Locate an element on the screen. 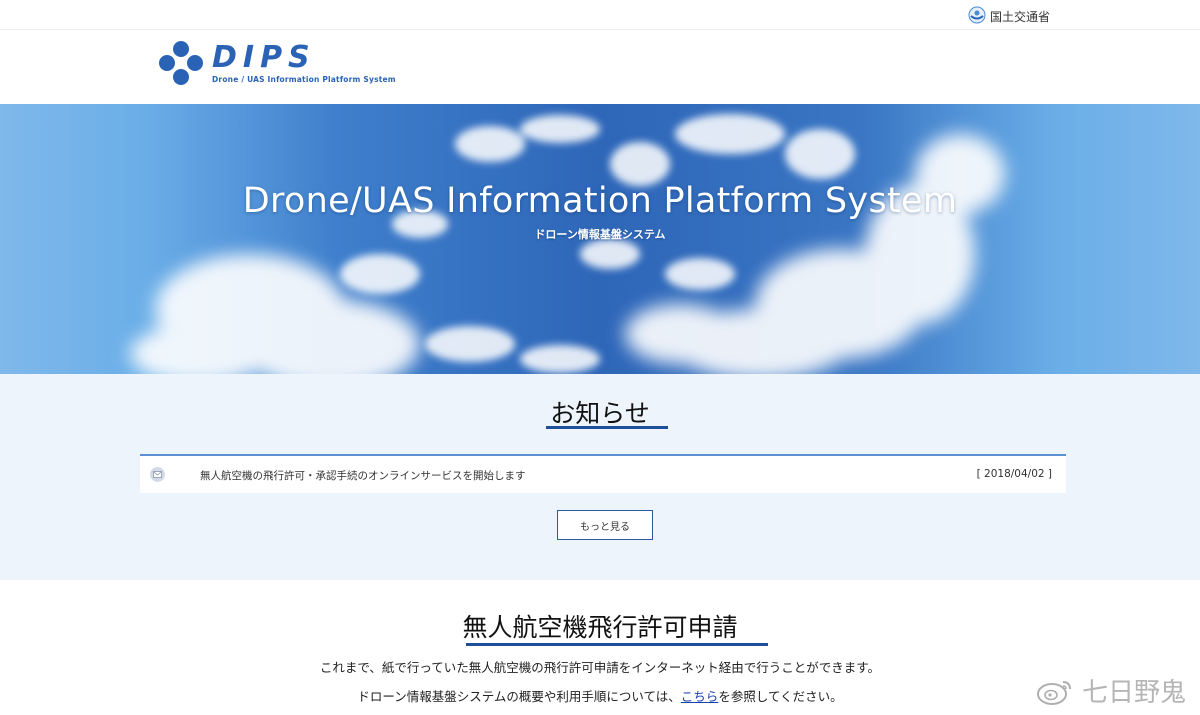 The image size is (1200, 715). watermark-text: 七日野鬼 is located at coordinates (1133, 693).